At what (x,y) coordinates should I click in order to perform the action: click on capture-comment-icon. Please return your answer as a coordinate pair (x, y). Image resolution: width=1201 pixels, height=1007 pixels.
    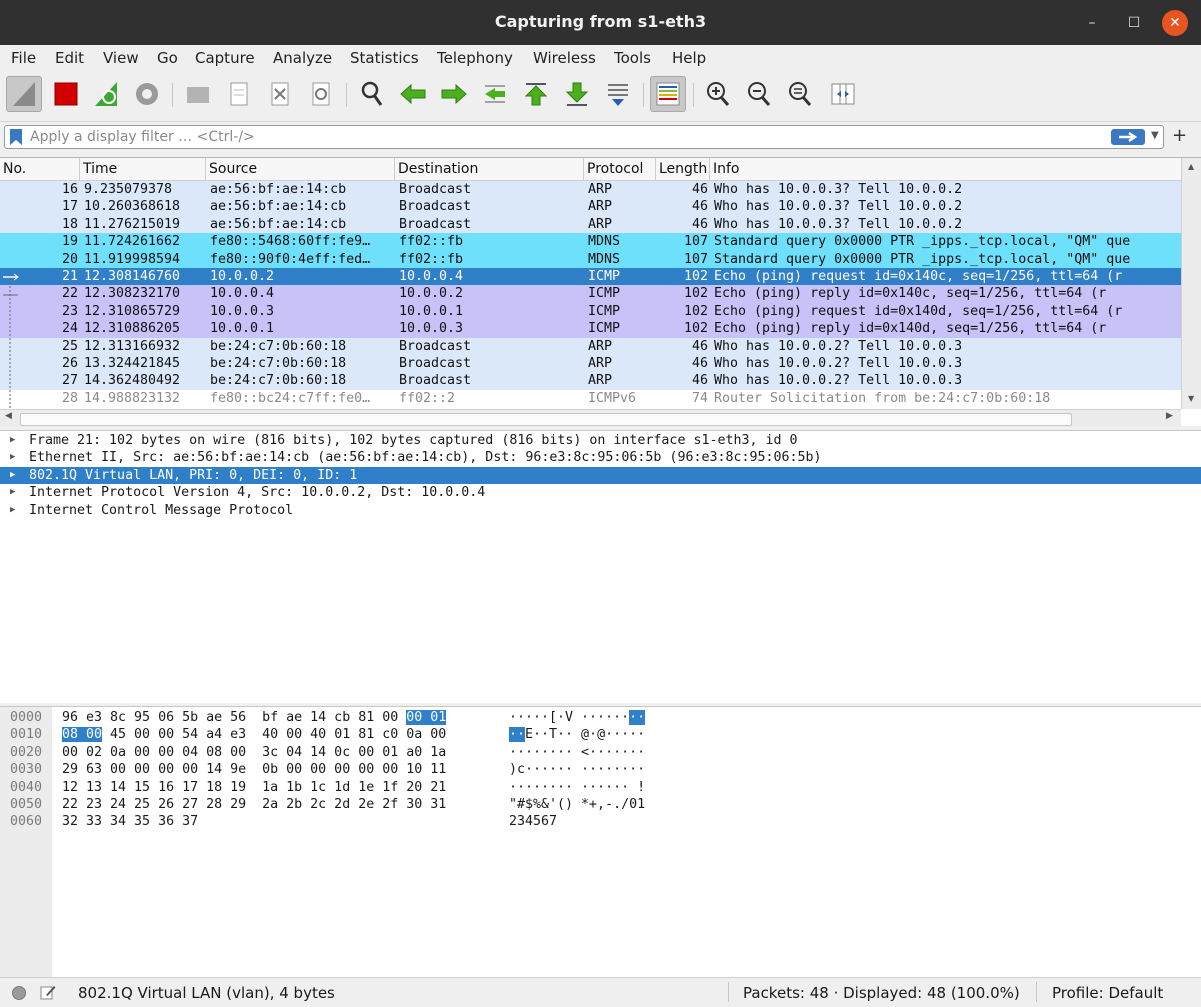
    Looking at the image, I should click on (48, 992).